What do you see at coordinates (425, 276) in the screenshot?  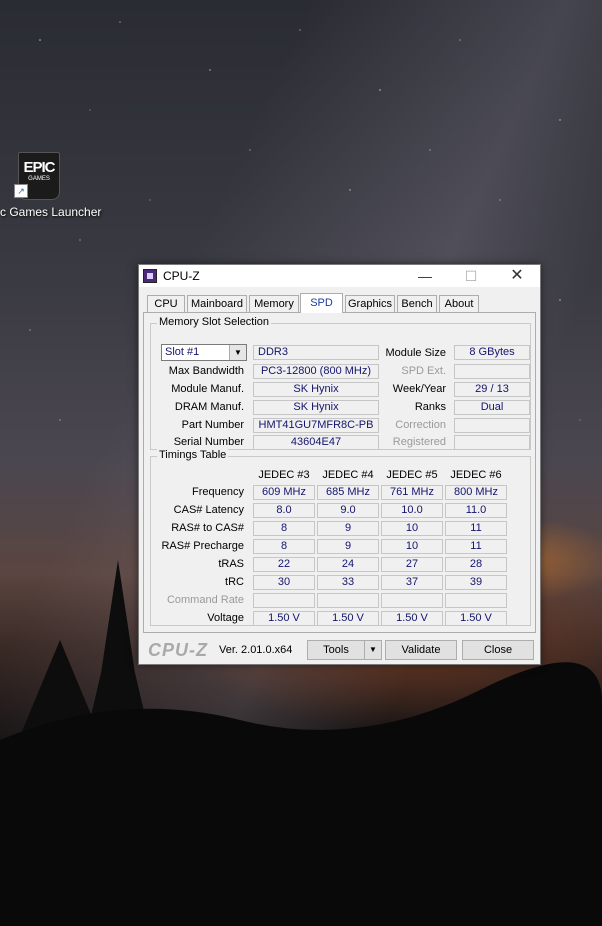 I see `minimize-button: —` at bounding box center [425, 276].